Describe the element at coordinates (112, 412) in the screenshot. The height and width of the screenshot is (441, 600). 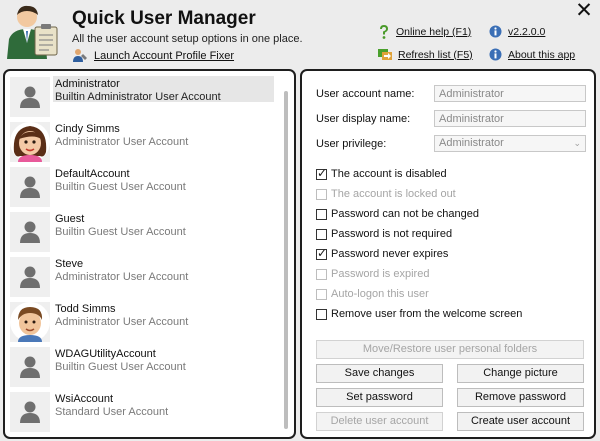
I see `user-description: Standard User Account` at that location.